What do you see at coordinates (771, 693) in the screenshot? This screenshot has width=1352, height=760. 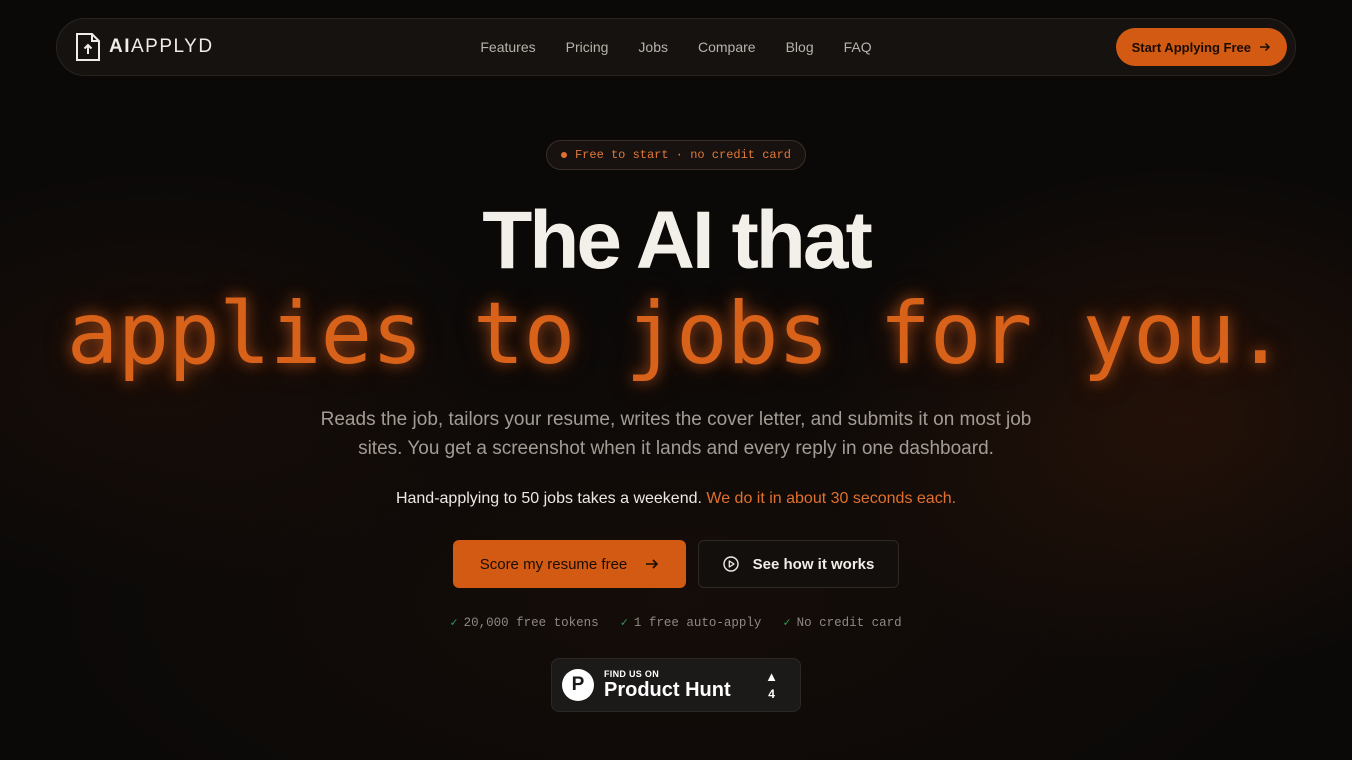 I see `upvote-count: 4` at bounding box center [771, 693].